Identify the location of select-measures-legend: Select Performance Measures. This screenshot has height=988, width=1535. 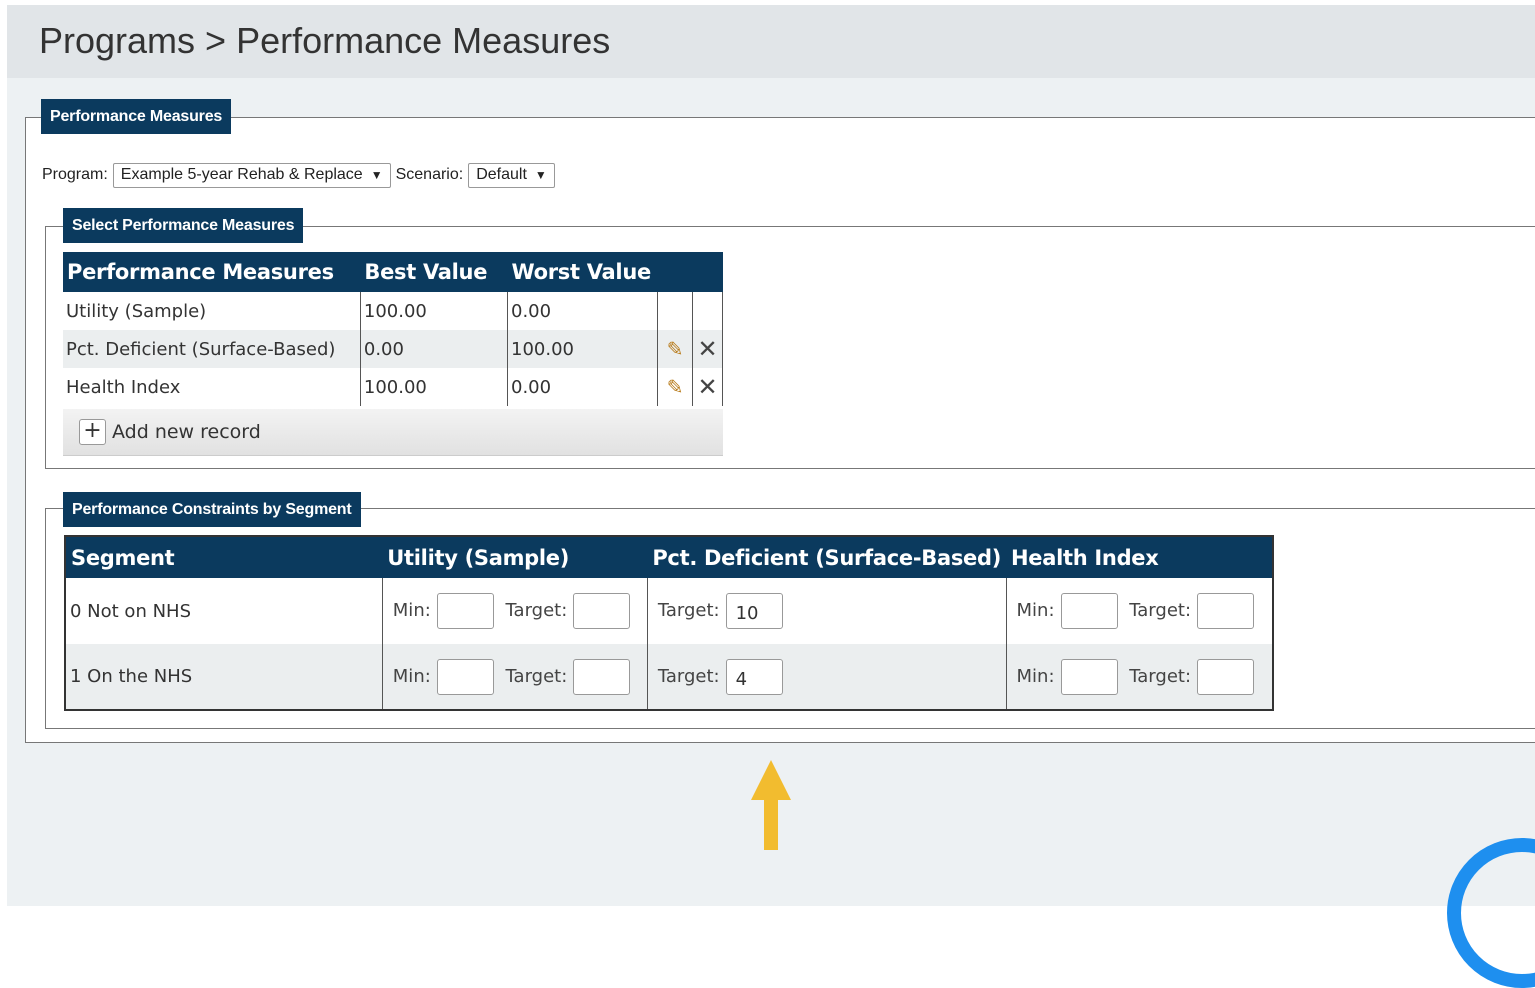
(183, 225).